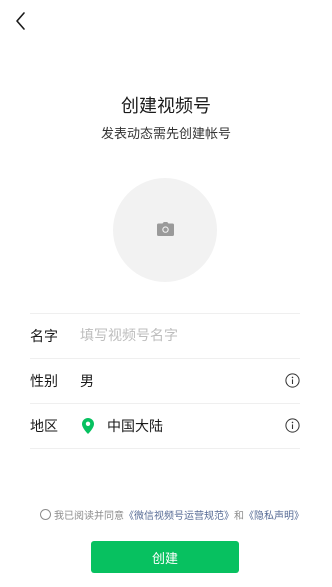 The height and width of the screenshot is (587, 332). What do you see at coordinates (165, 134) in the screenshot?
I see `page-subtitle: 发表动态需先创建帐号` at bounding box center [165, 134].